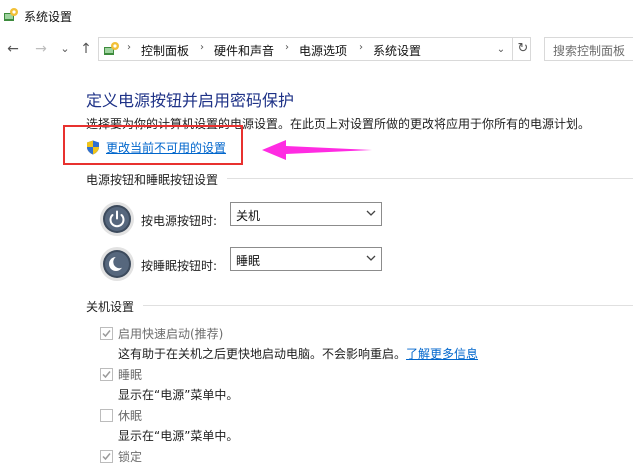 This screenshot has width=633, height=467. I want to click on lock-checkbox, so click(106, 456).